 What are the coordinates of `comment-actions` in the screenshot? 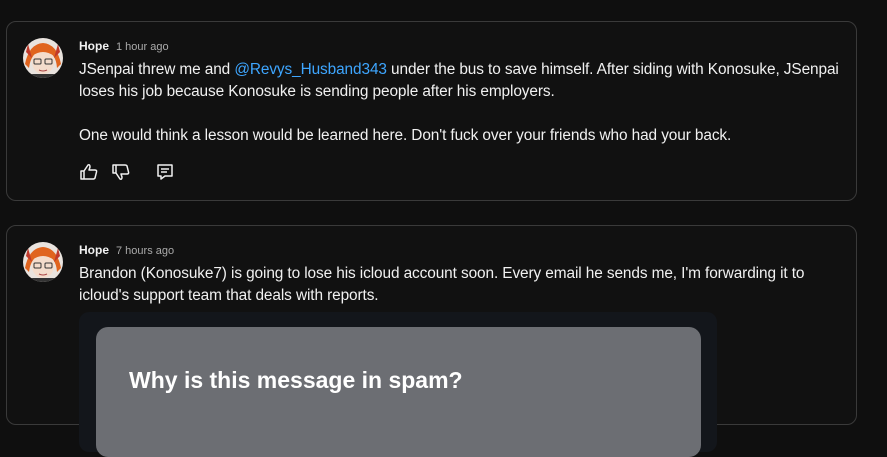 It's located at (127, 172).